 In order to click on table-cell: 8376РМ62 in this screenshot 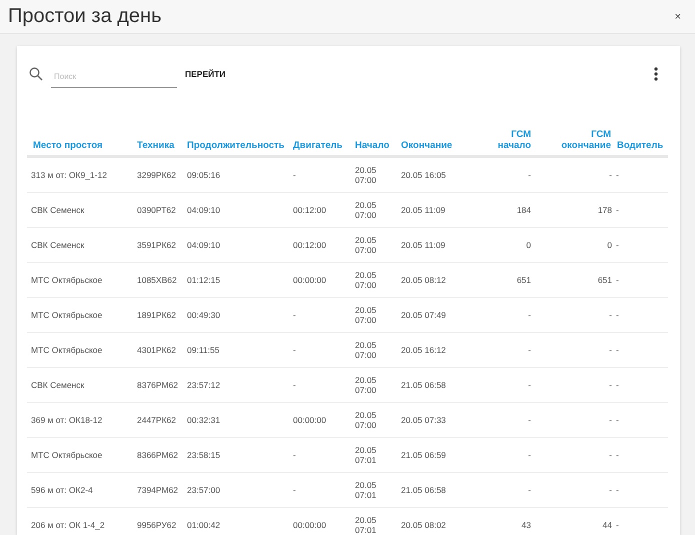, I will do `click(157, 385)`.